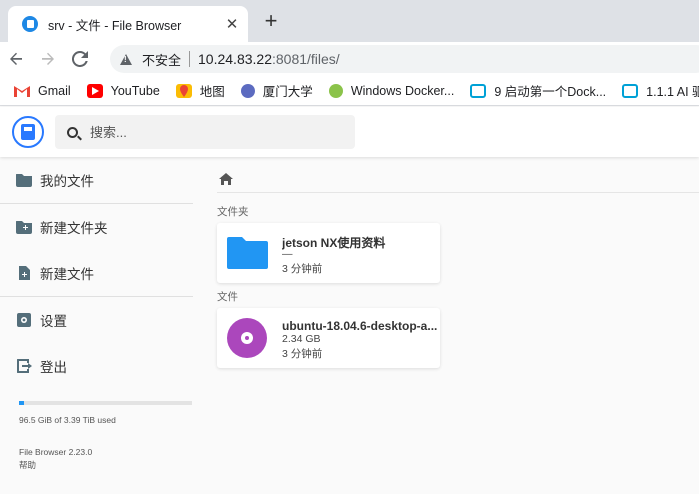  Describe the element at coordinates (96, 180) in the screenshot. I see `sidebar-item-my-files: 我的文件` at that location.